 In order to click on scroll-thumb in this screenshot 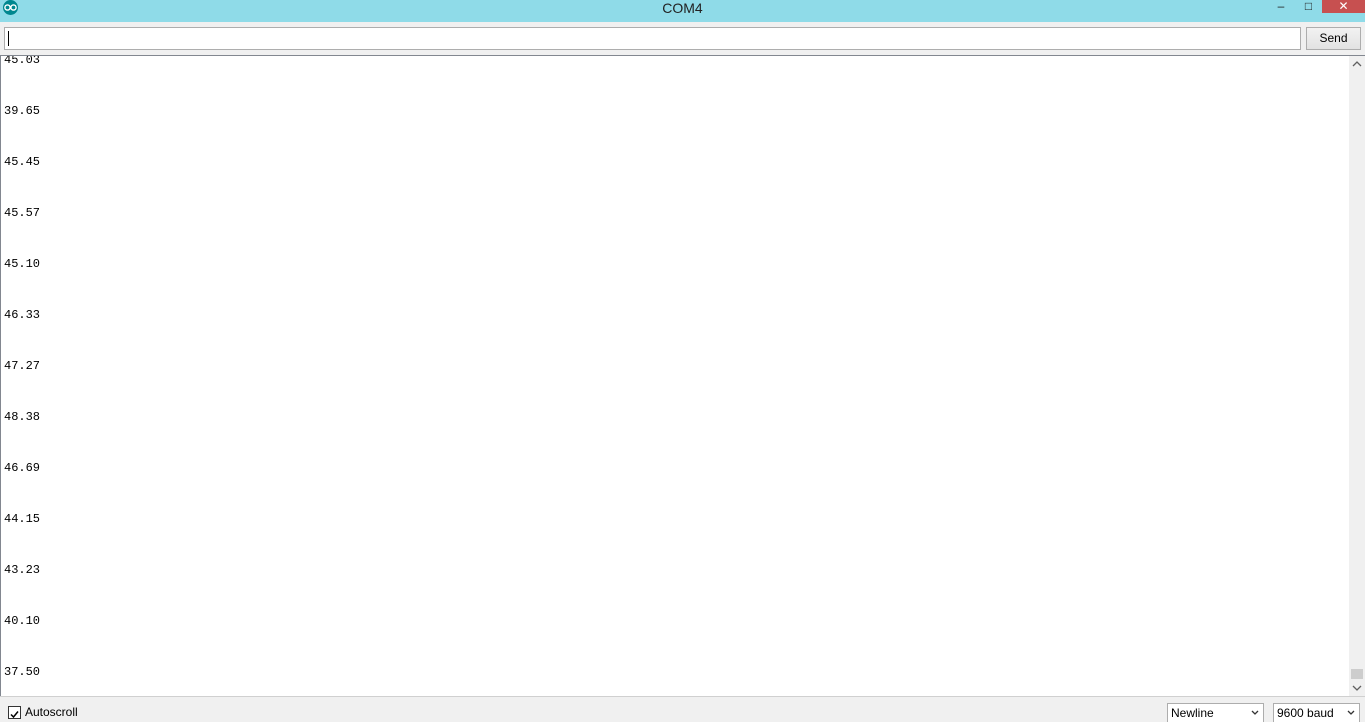, I will do `click(1357, 674)`.